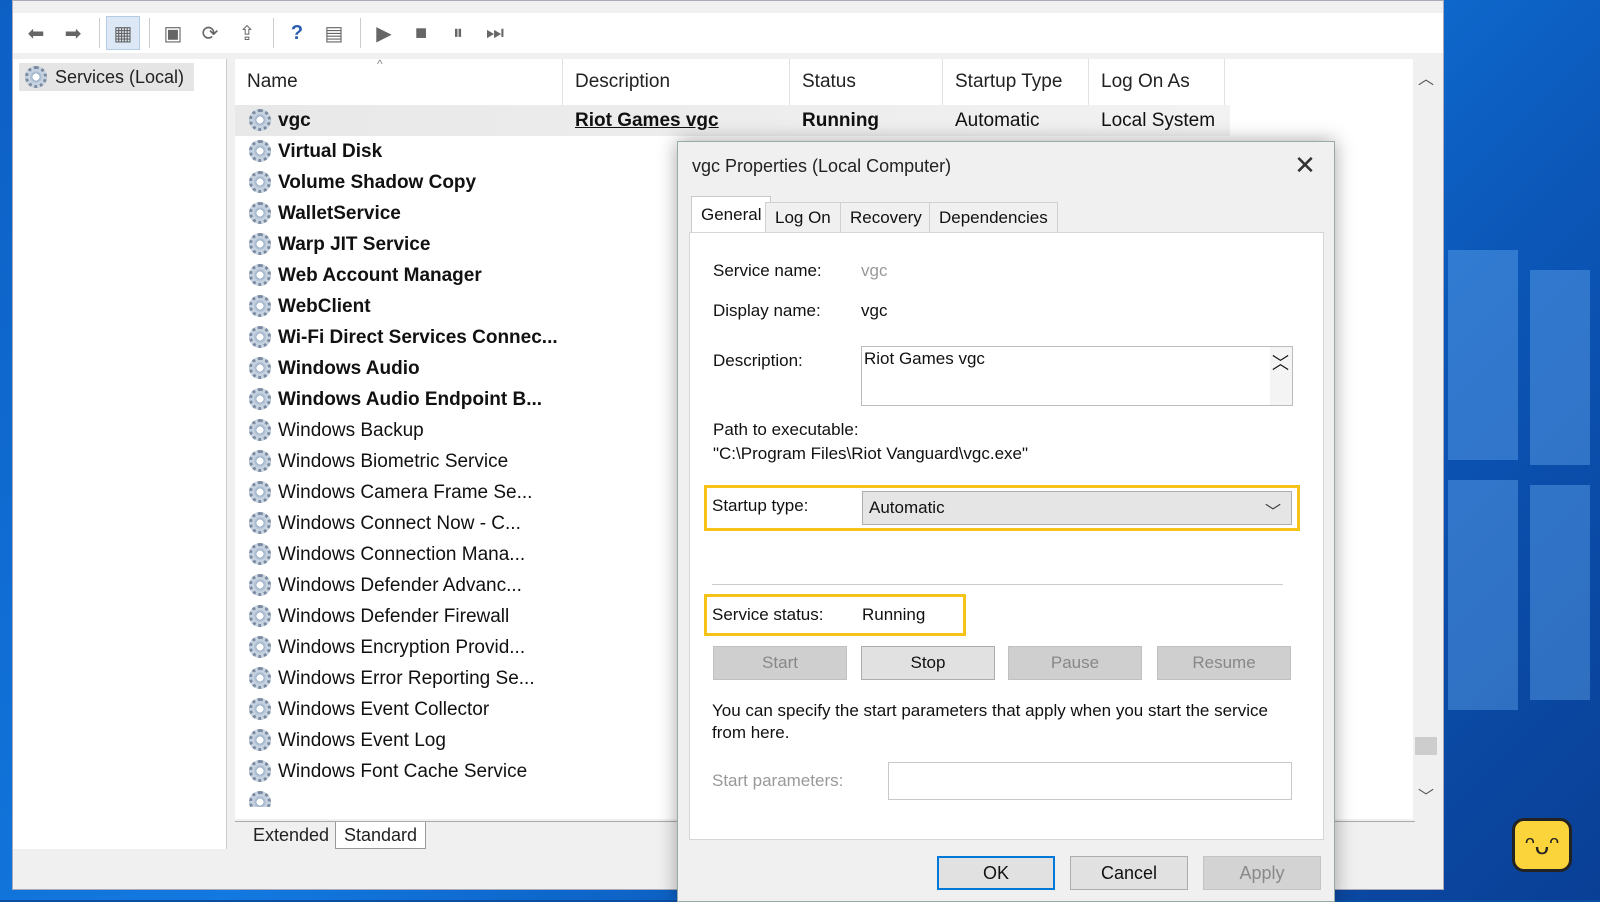  Describe the element at coordinates (362, 740) in the screenshot. I see `service-name: Windows Event Log` at that location.